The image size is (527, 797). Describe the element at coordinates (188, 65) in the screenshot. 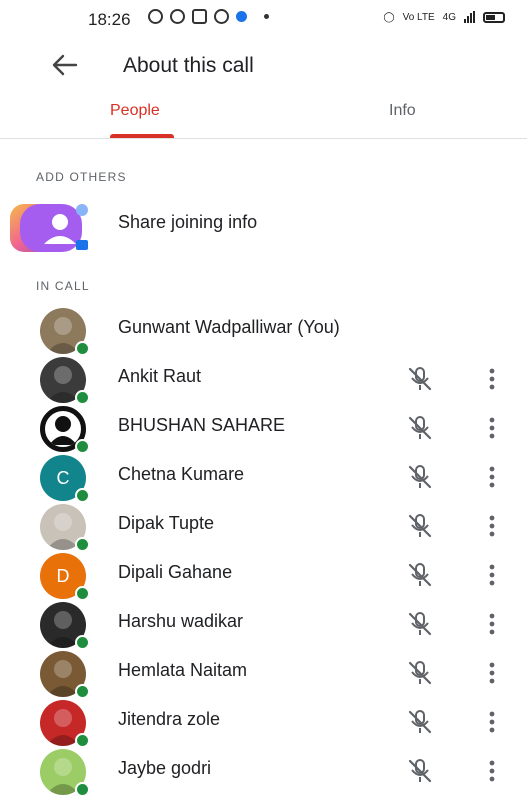

I see `page-title: About this call` at that location.